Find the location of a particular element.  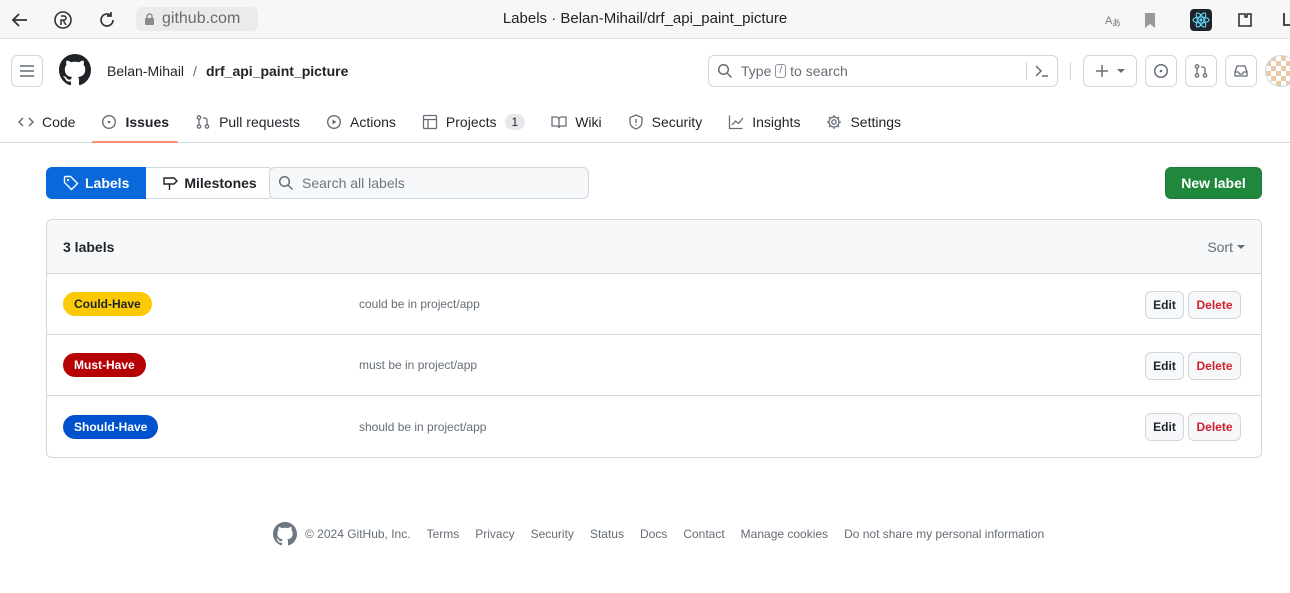

tab-security: Security is located at coordinates (665, 121).